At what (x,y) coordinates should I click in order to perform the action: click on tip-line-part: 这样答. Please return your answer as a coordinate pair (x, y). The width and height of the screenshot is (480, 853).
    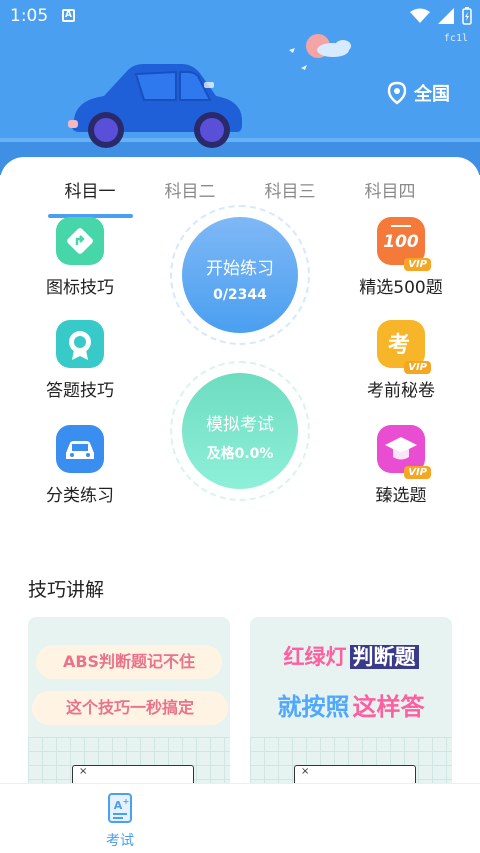
    Looking at the image, I should click on (388, 707).